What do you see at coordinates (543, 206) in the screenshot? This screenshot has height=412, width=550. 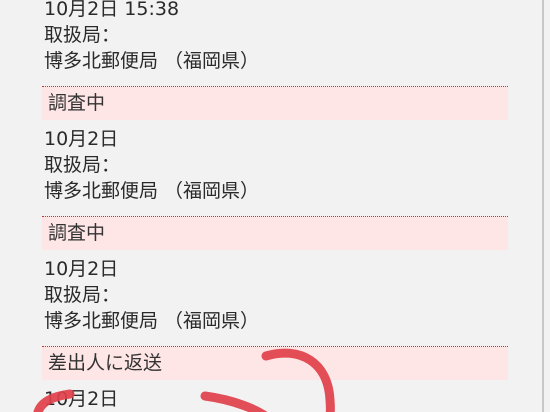 I see `scrollbar` at bounding box center [543, 206].